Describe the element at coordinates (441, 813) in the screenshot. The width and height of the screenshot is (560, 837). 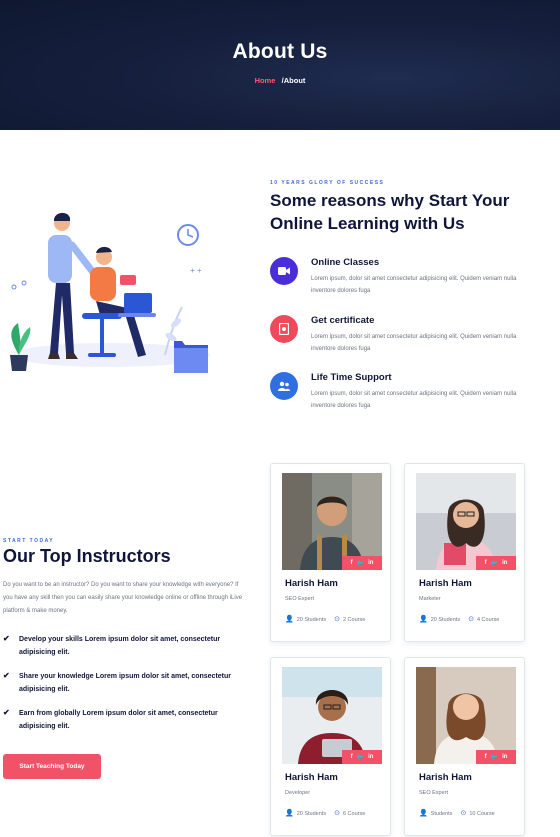
I see `student-count: Students` at that location.